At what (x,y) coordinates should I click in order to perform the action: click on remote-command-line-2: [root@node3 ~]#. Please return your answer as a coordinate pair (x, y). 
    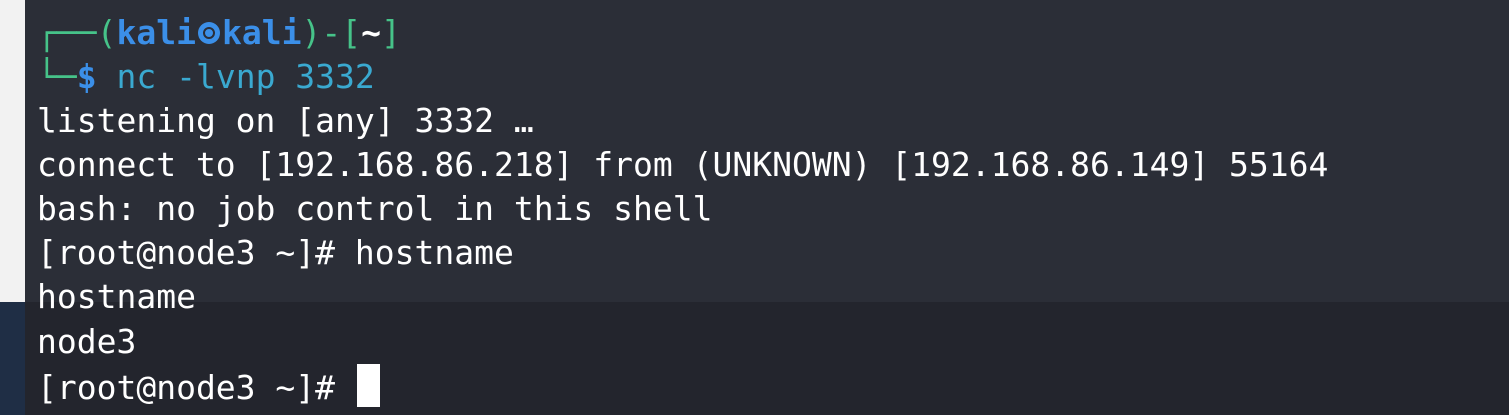
    Looking at the image, I should click on (208, 387).